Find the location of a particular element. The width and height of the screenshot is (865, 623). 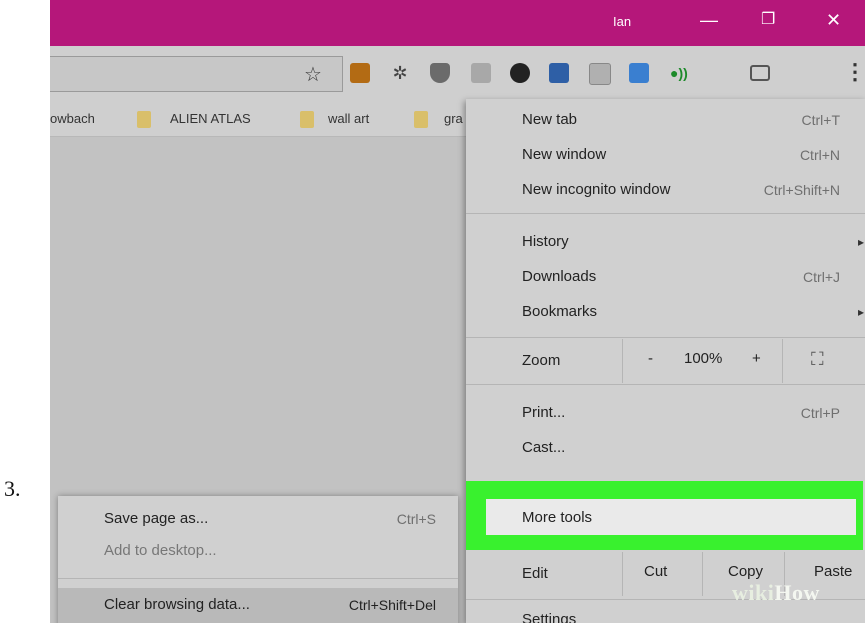

fullscreen-icon: ⛶ is located at coordinates (817, 359).